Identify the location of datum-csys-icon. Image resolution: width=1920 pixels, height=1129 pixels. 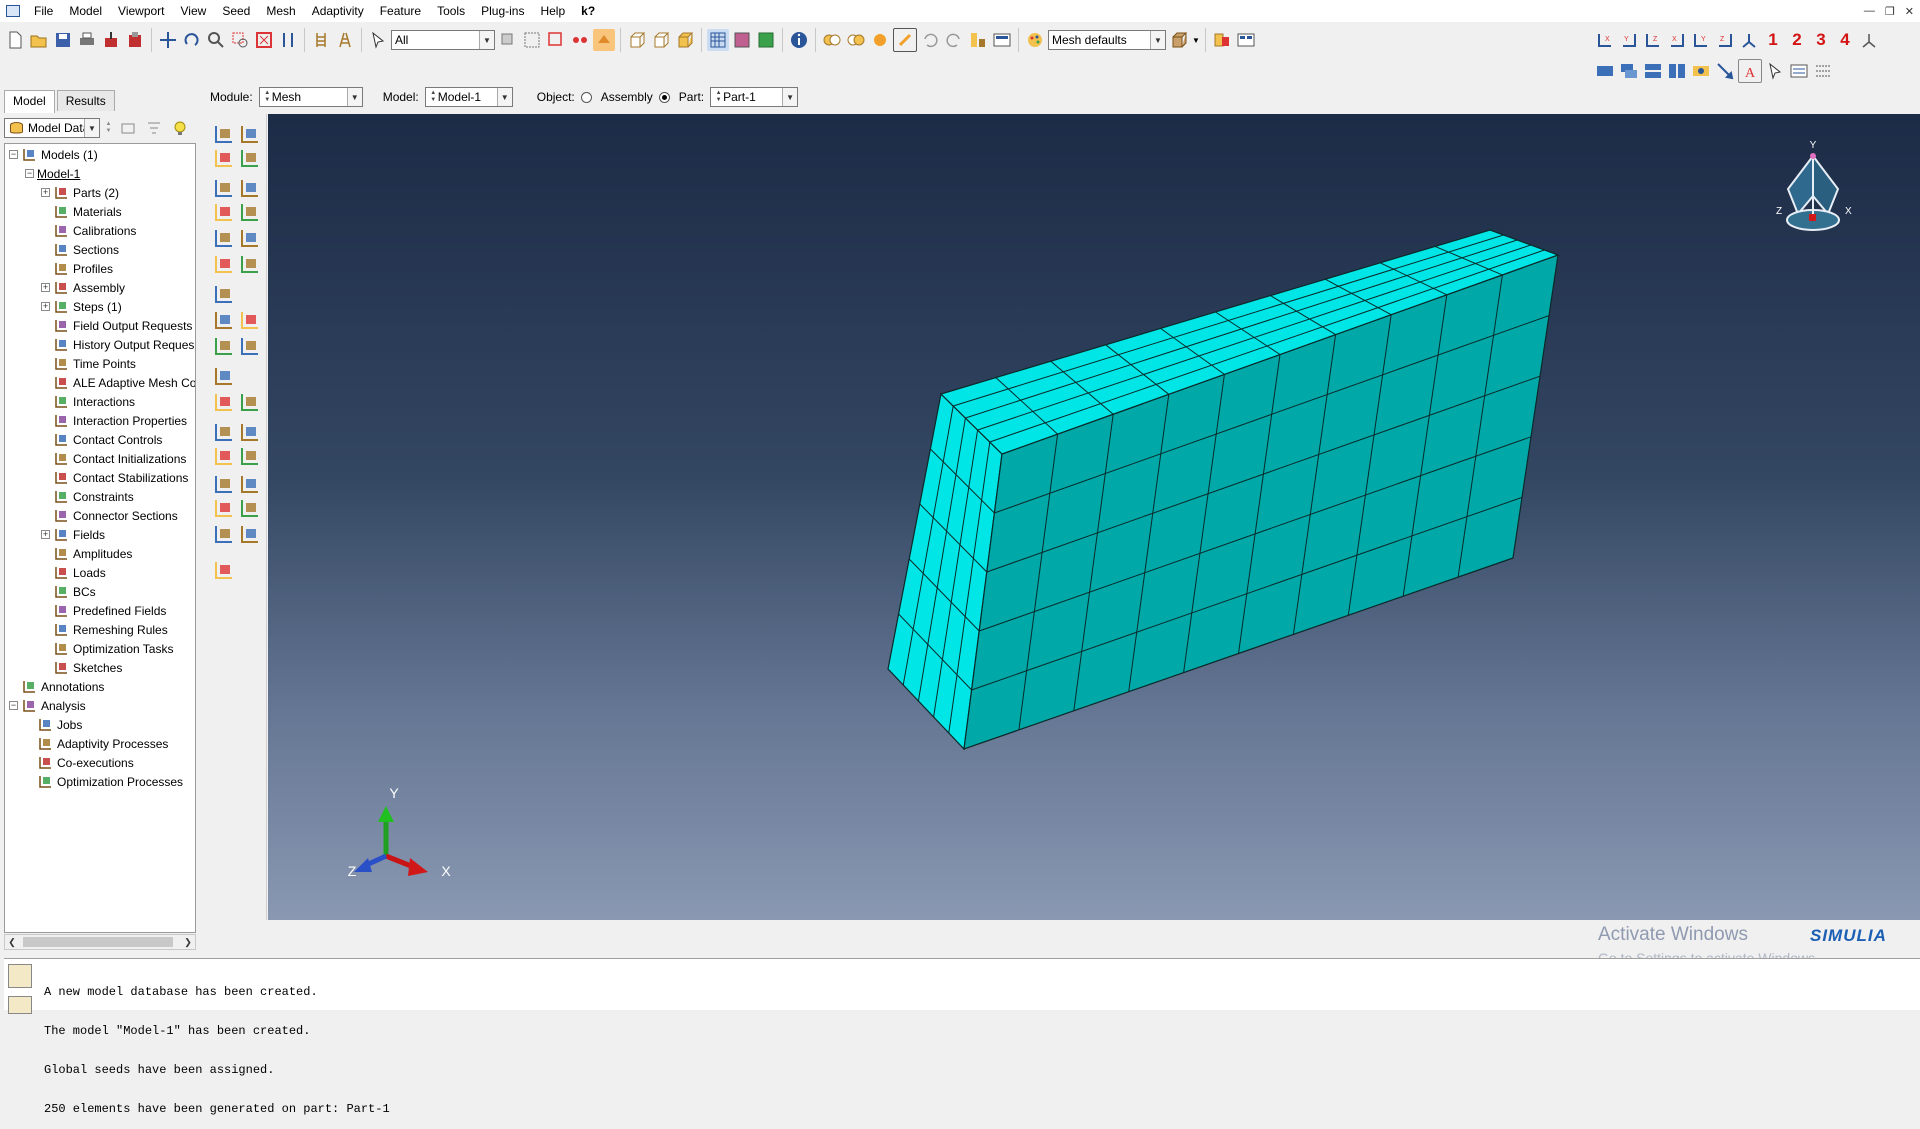
(224, 402).